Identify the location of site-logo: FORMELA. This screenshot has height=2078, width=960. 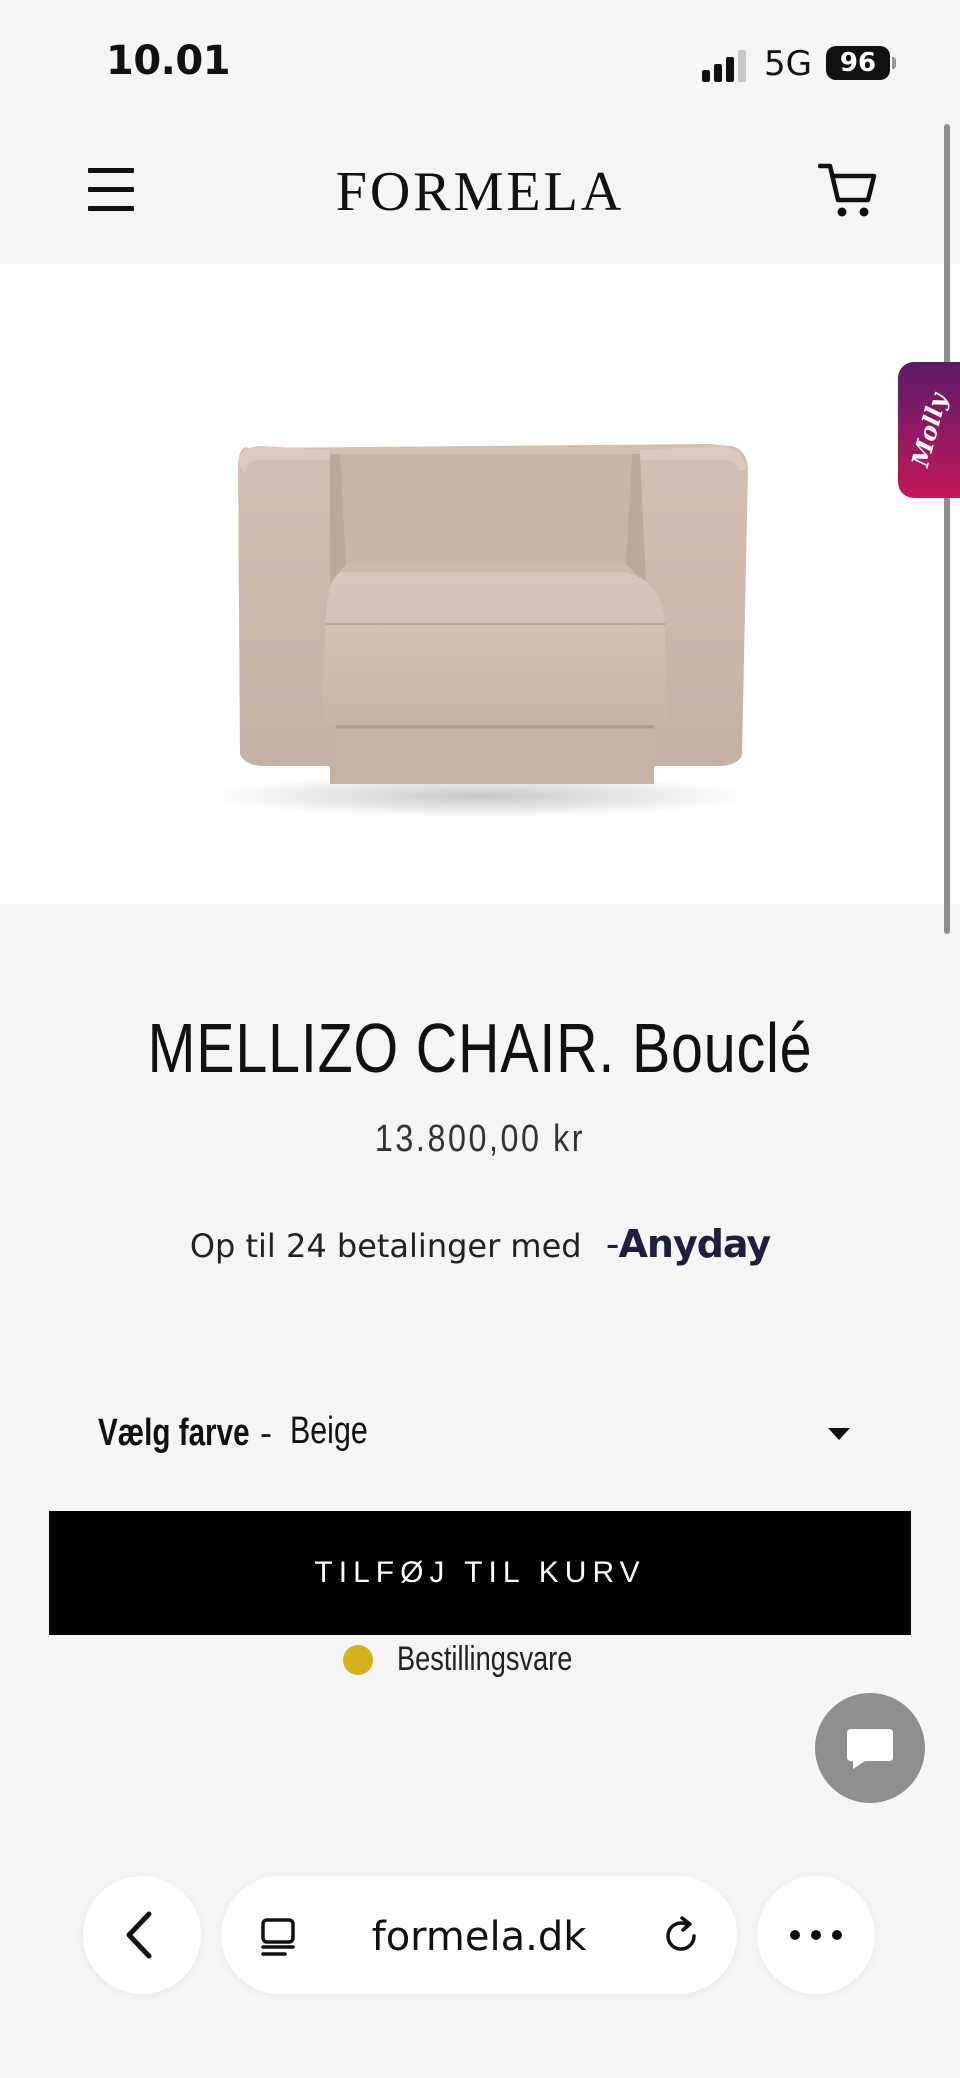
(480, 192).